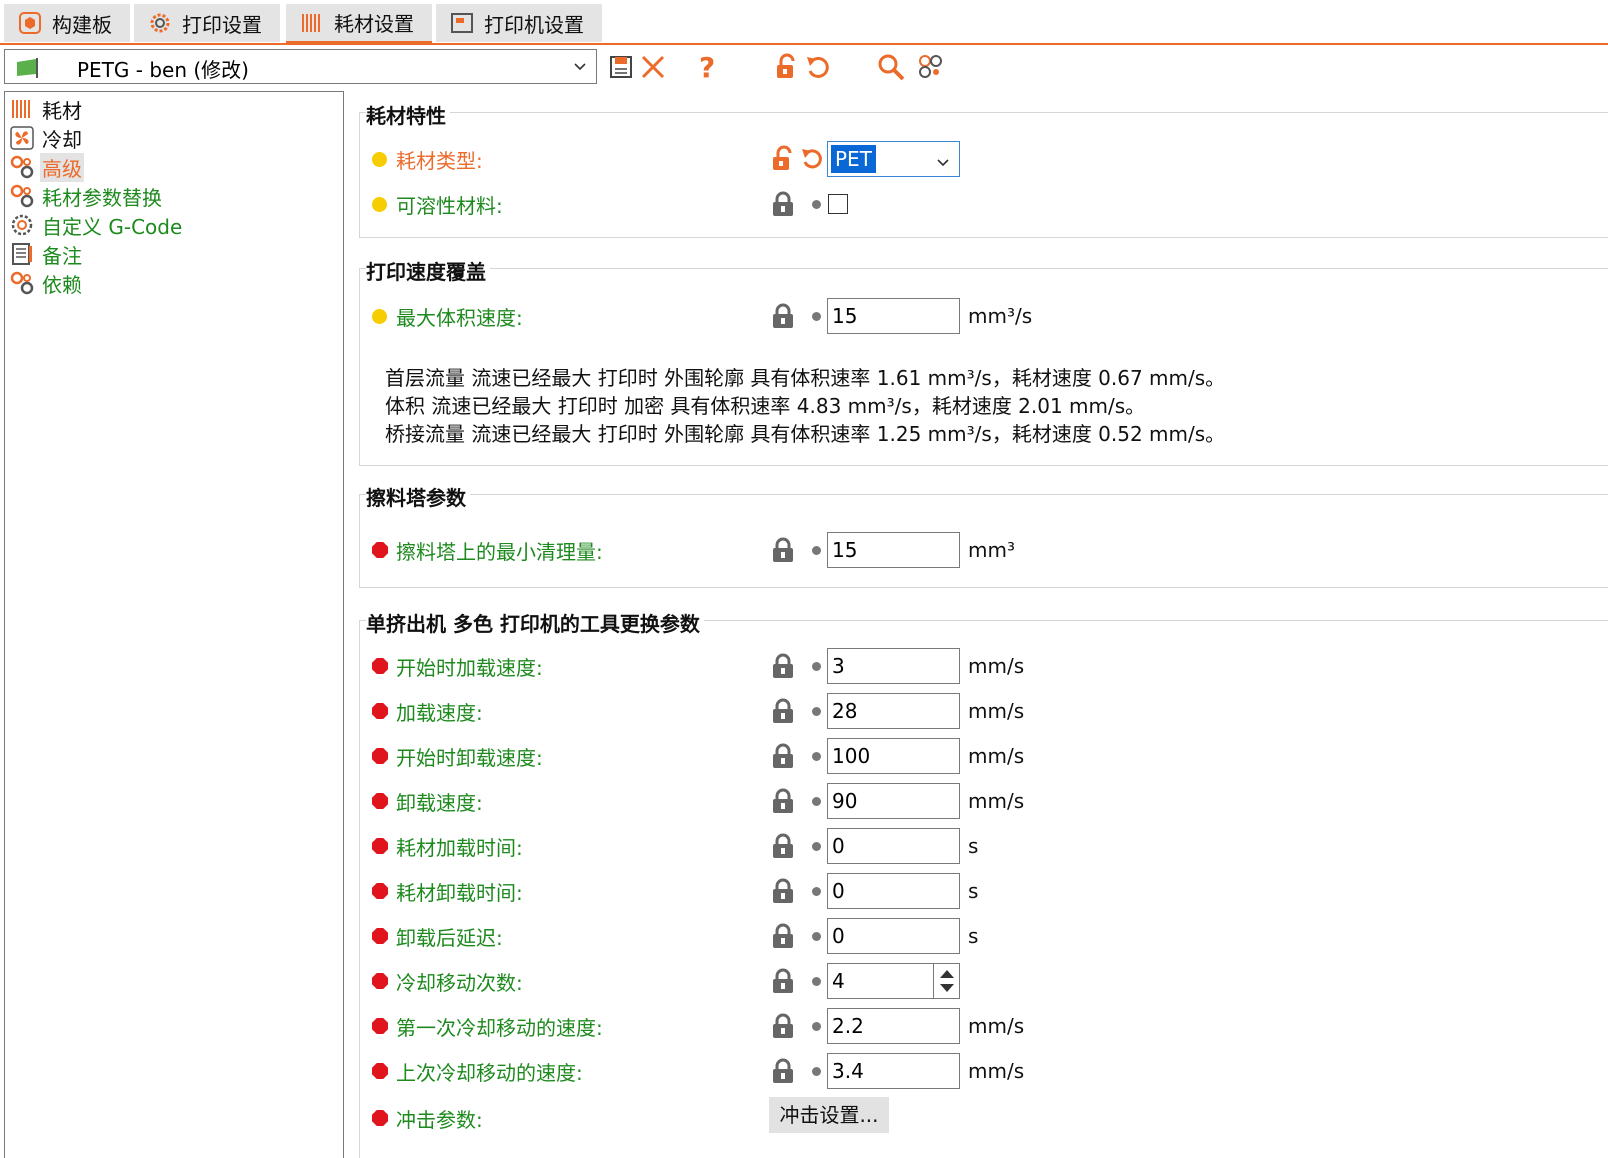 The width and height of the screenshot is (1608, 1158). Describe the element at coordinates (851, 756) in the screenshot. I see `field-value: 100` at that location.